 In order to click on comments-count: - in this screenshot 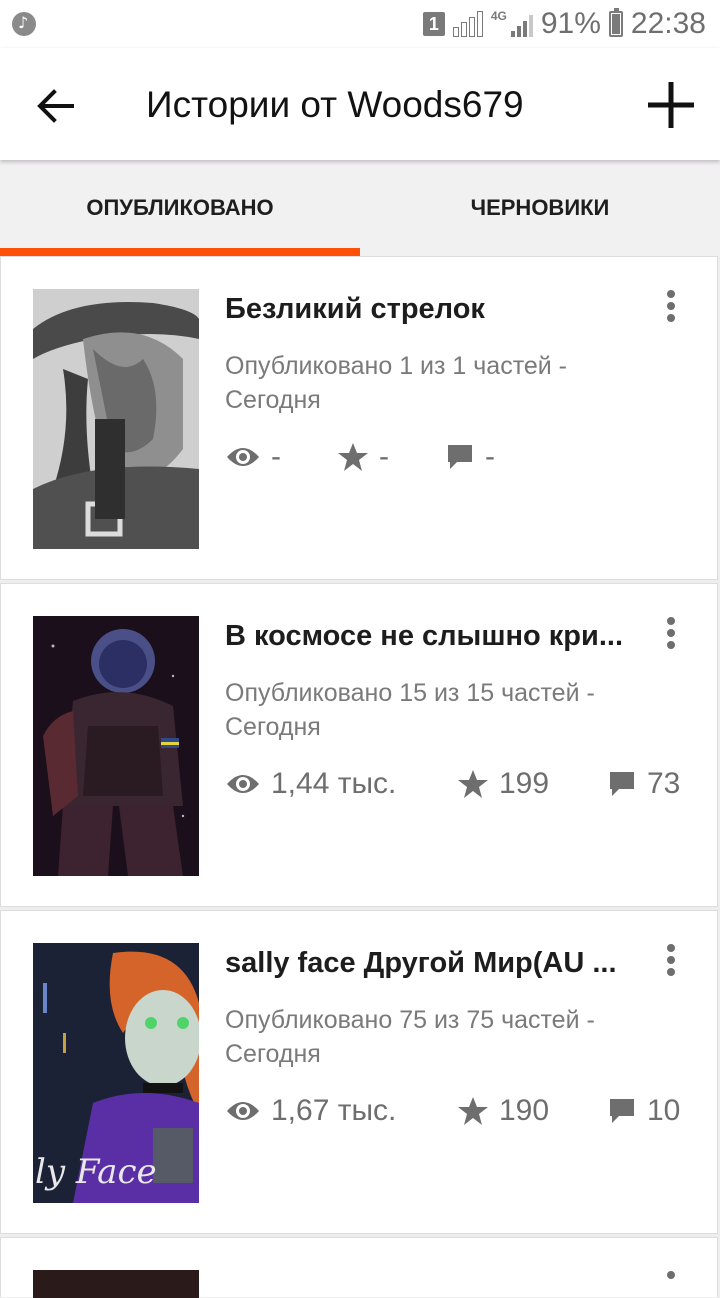, I will do `click(490, 456)`.